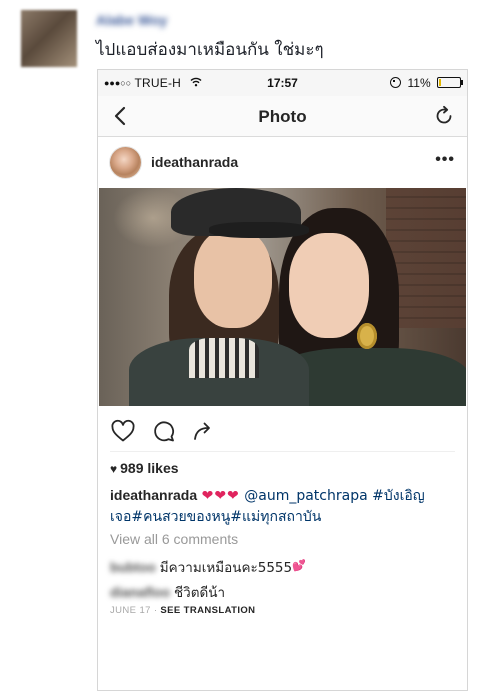  Describe the element at coordinates (367, 336) in the screenshot. I see `photo-earring` at that location.